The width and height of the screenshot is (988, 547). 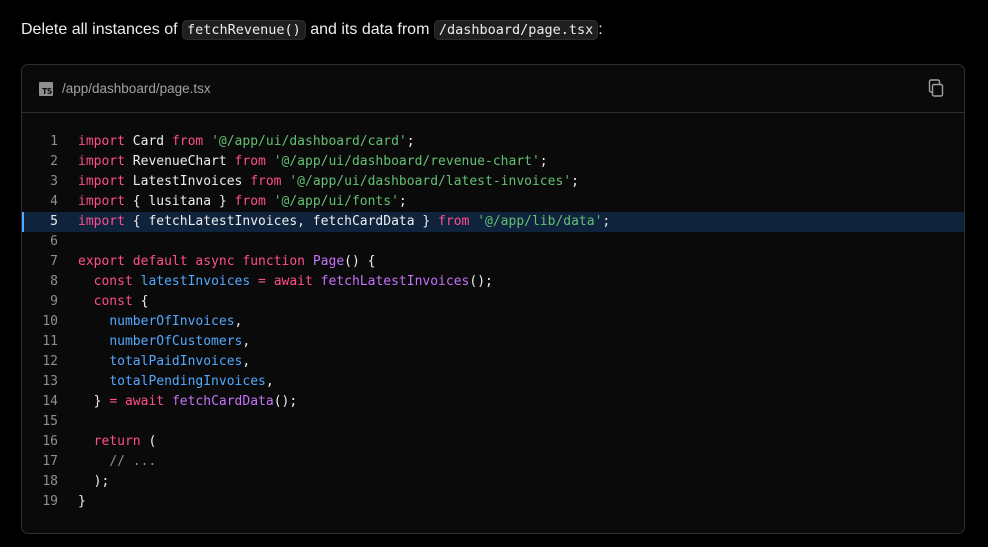 What do you see at coordinates (117, 441) in the screenshot?
I see `code-token: return` at bounding box center [117, 441].